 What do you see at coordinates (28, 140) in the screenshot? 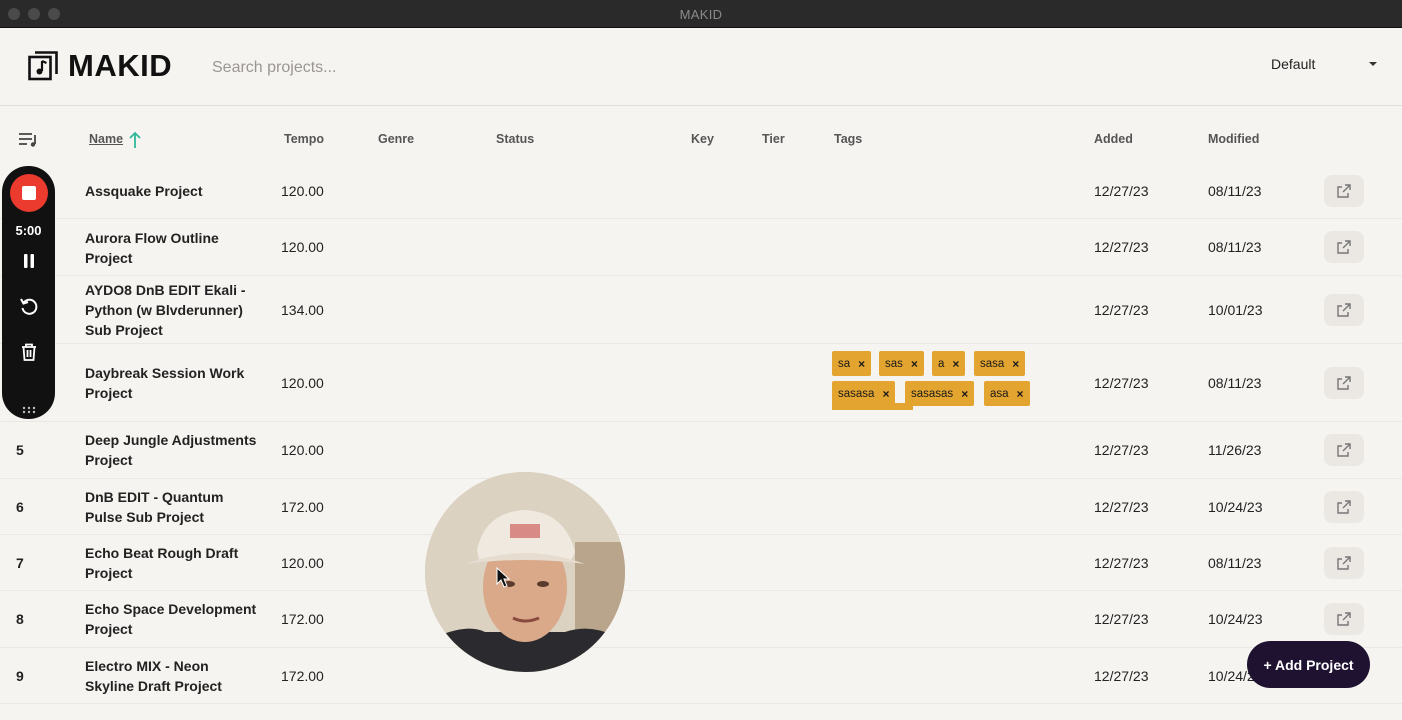
I see `playlist-icon` at bounding box center [28, 140].